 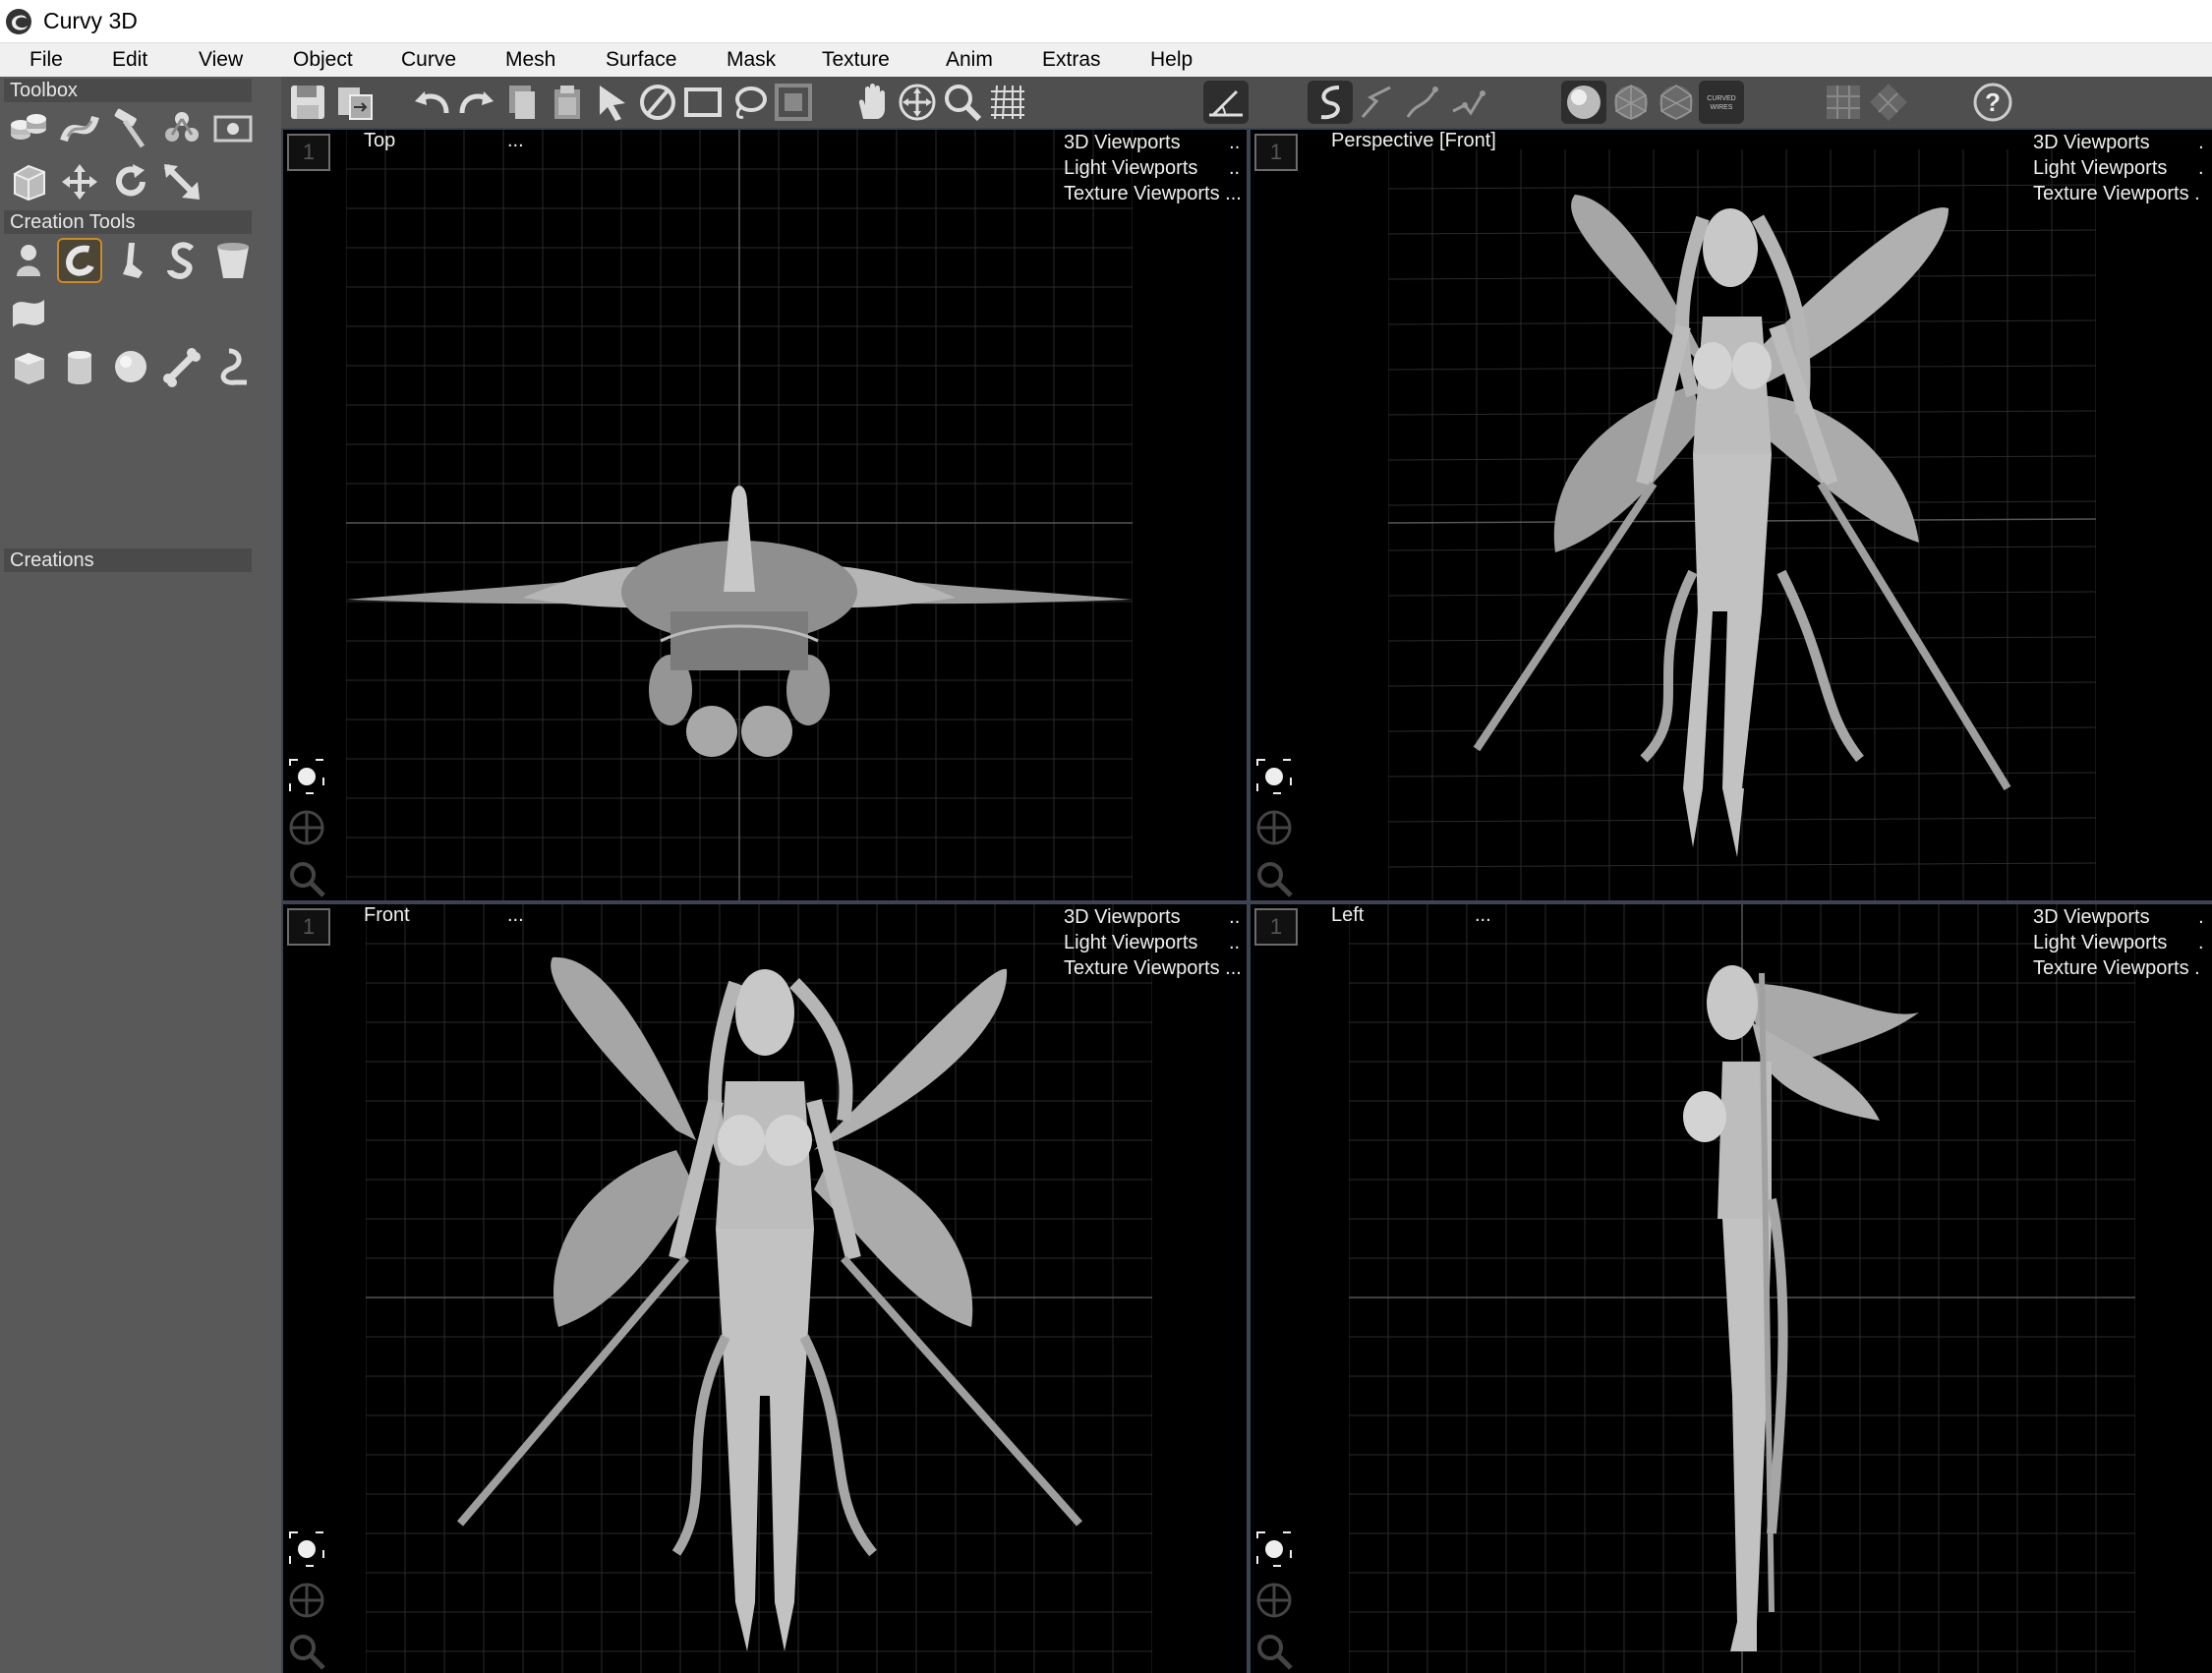 What do you see at coordinates (1171, 60) in the screenshot?
I see `menu-help: Help` at bounding box center [1171, 60].